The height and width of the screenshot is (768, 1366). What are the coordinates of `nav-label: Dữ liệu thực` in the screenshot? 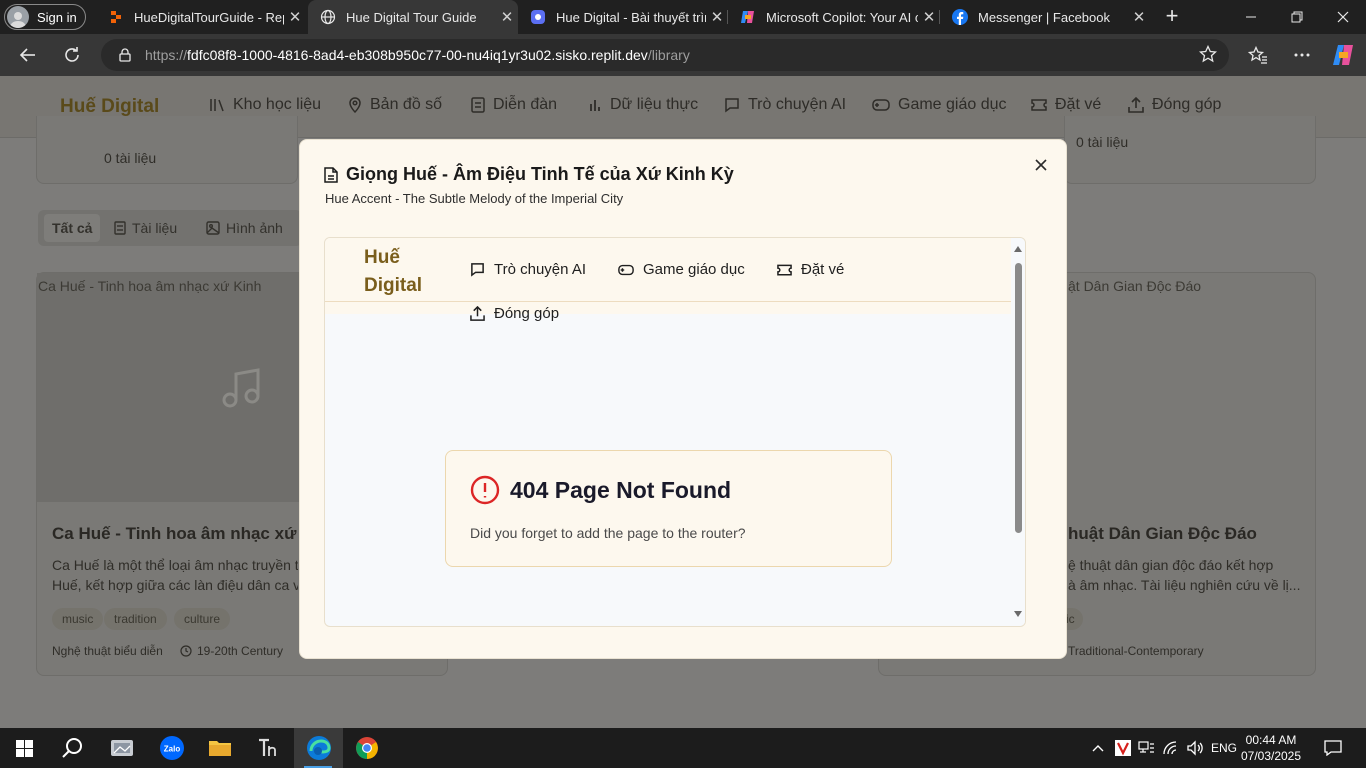 It's located at (654, 104).